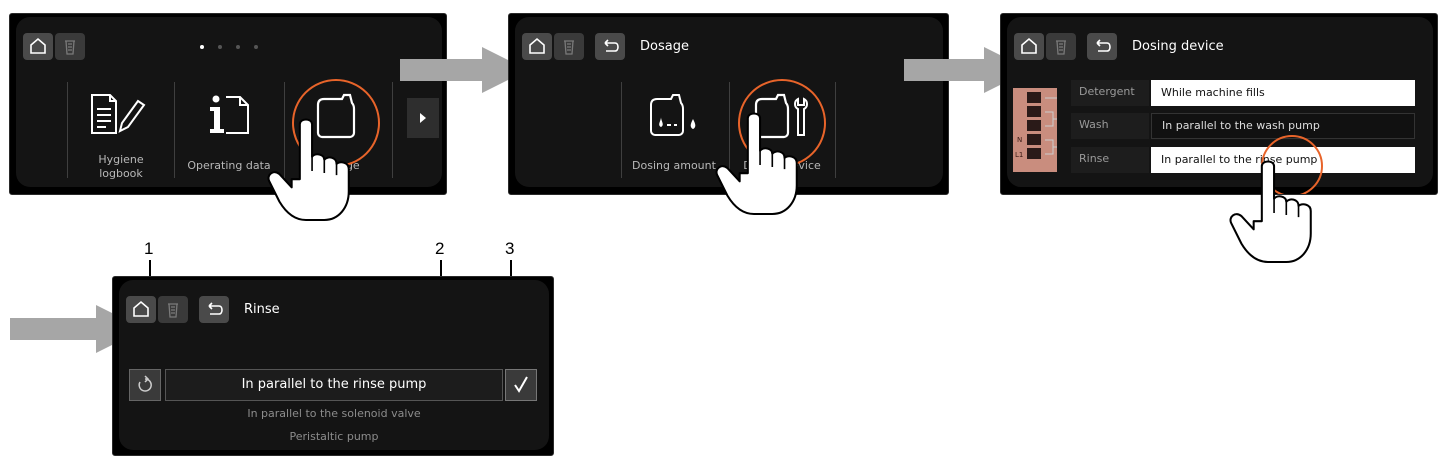  I want to click on row-label-rinse: Rinse, so click(1110, 160).